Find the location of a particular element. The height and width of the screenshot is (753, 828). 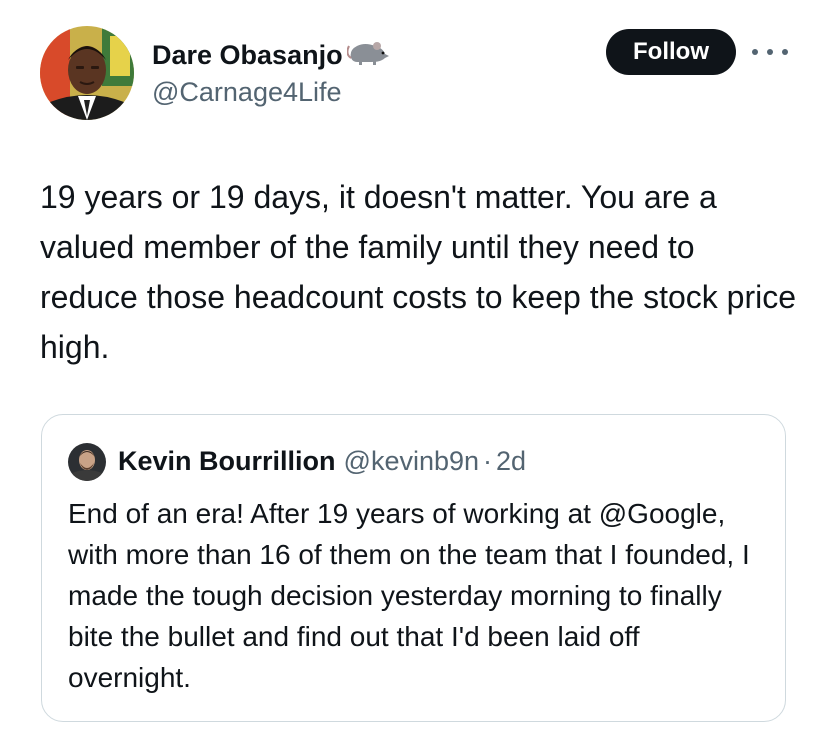

quoted-author-avatar is located at coordinates (87, 462).